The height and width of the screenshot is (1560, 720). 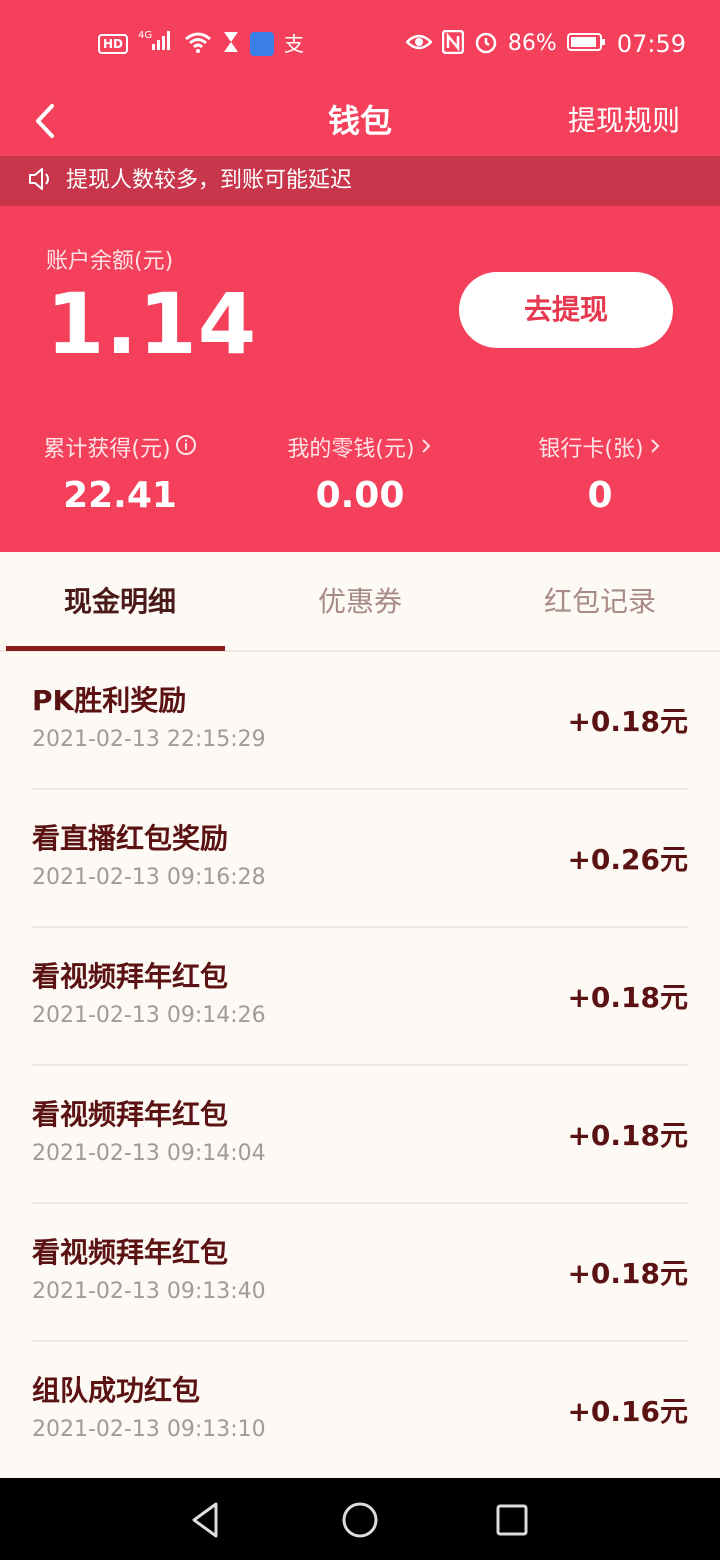 What do you see at coordinates (149, 739) in the screenshot?
I see `record-time: 2021-02-13 22:15:29` at bounding box center [149, 739].